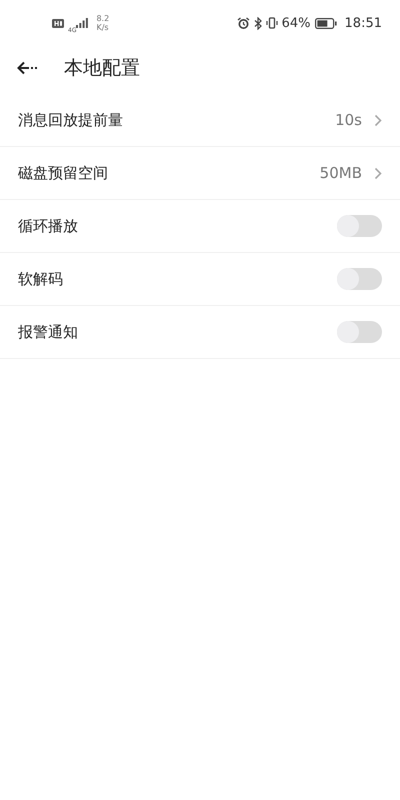 This screenshot has width=400, height=800. I want to click on speed-unit: K/s, so click(103, 27).